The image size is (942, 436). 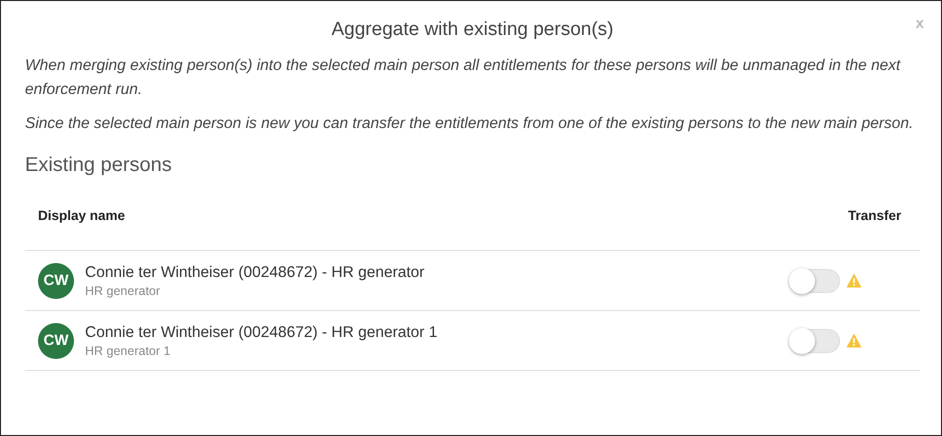 I want to click on person-name: Connie ter Wintheiser (00248672) - HR generator 1, so click(x=261, y=333).